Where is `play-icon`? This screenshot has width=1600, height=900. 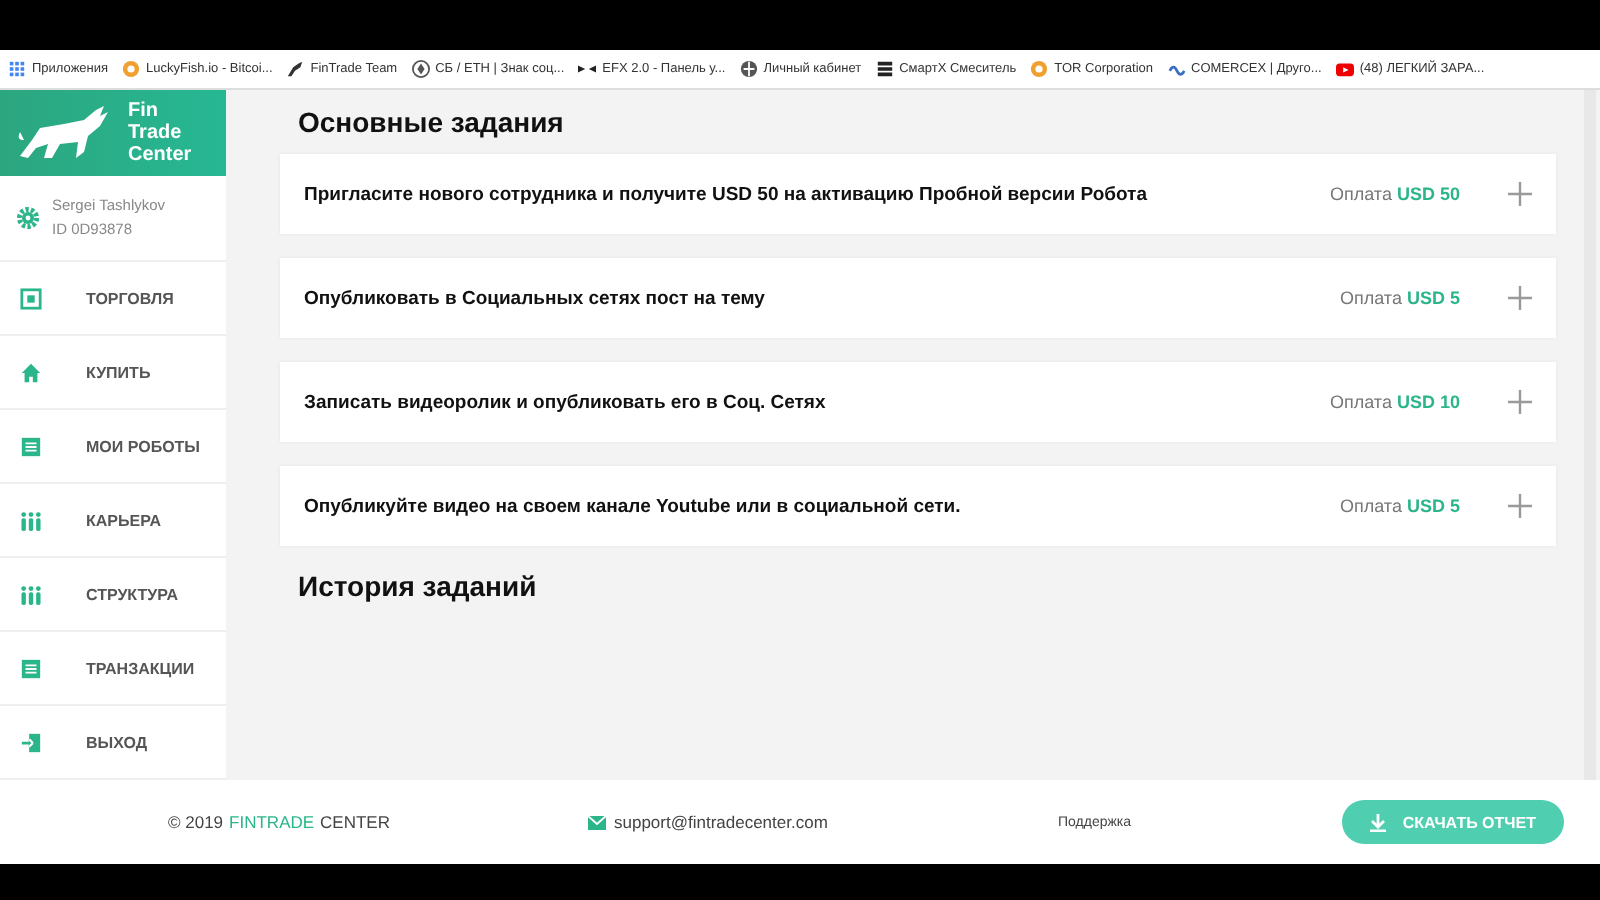 play-icon is located at coordinates (1344, 69).